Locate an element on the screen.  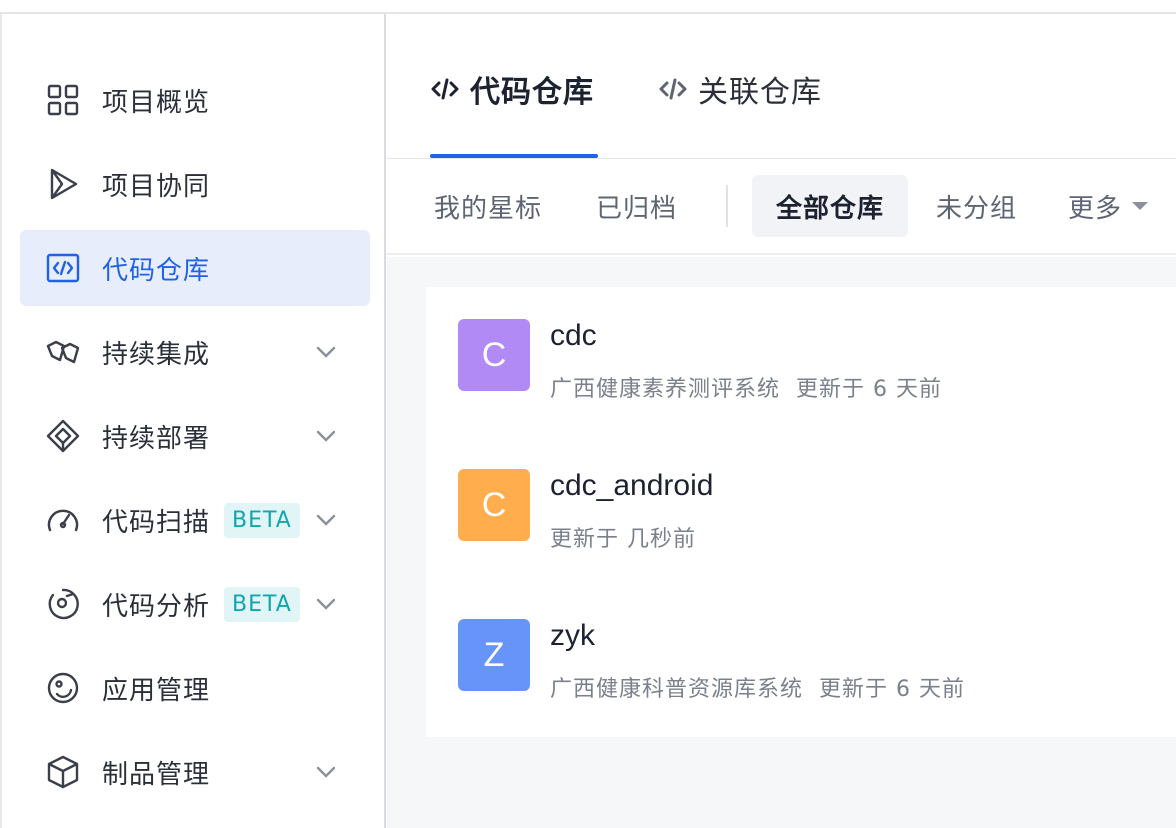
repo-name: zyk is located at coordinates (572, 636).